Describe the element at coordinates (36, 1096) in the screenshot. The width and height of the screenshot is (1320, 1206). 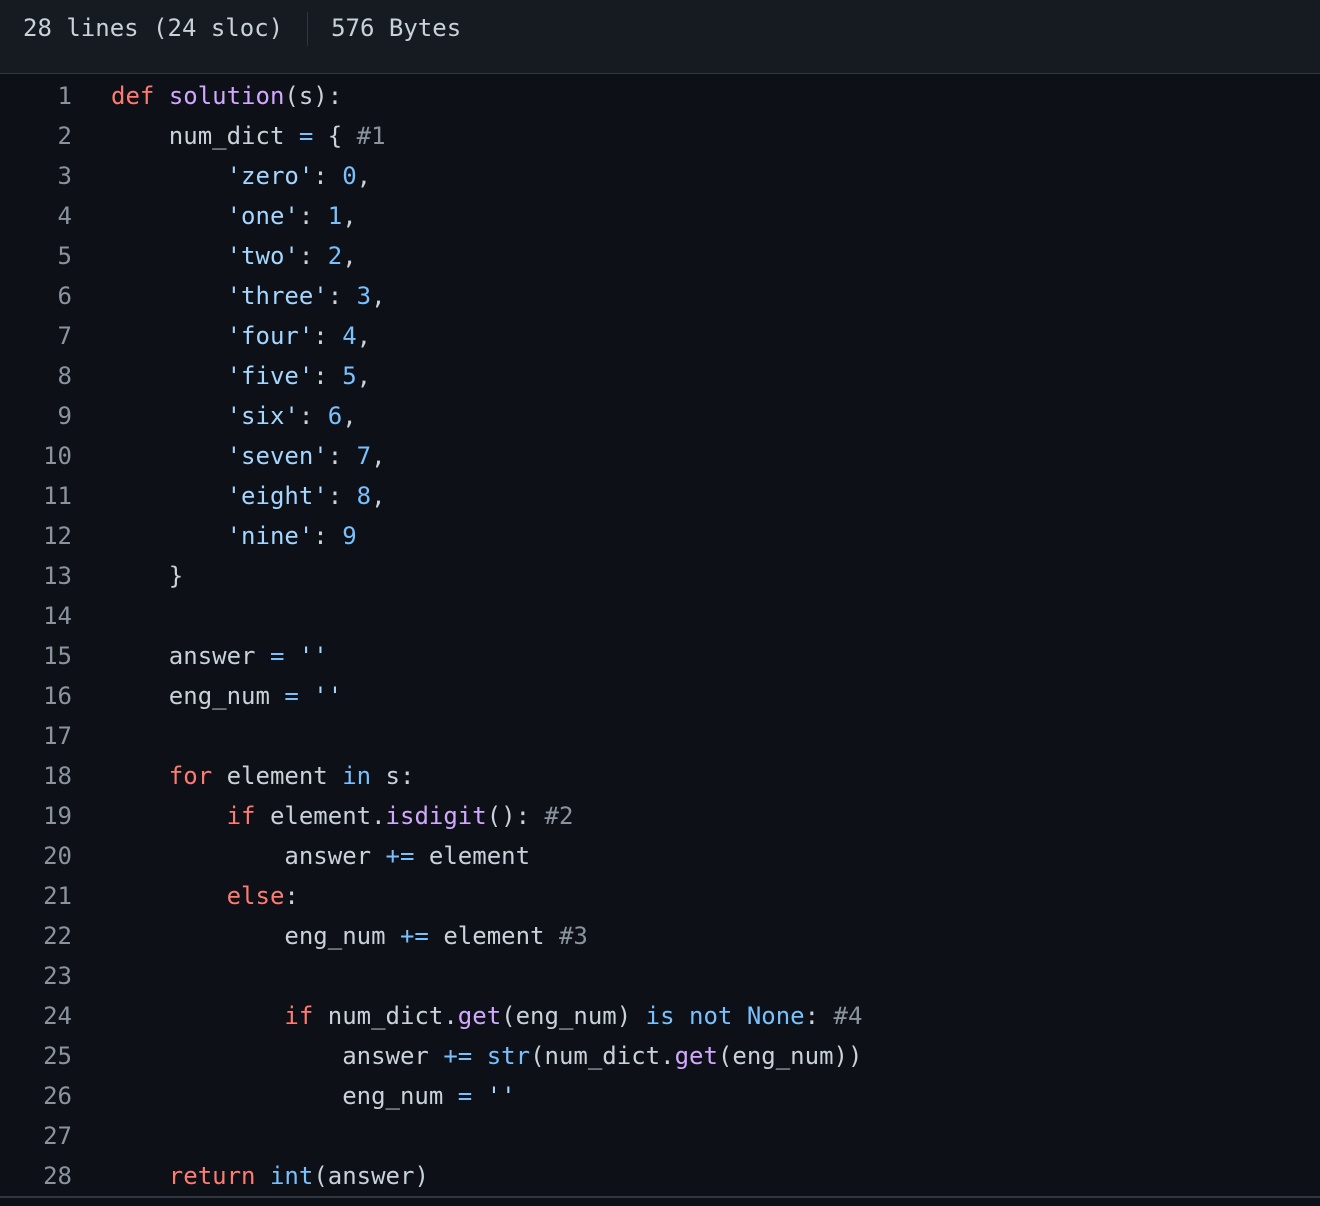
I see `line-number: 26` at that location.